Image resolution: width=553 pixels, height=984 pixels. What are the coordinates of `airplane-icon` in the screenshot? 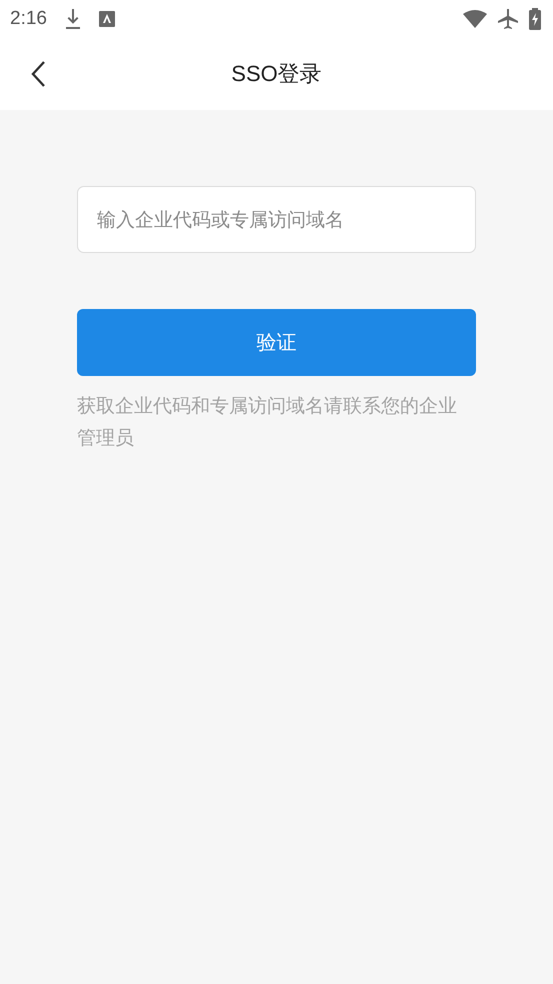 It's located at (508, 19).